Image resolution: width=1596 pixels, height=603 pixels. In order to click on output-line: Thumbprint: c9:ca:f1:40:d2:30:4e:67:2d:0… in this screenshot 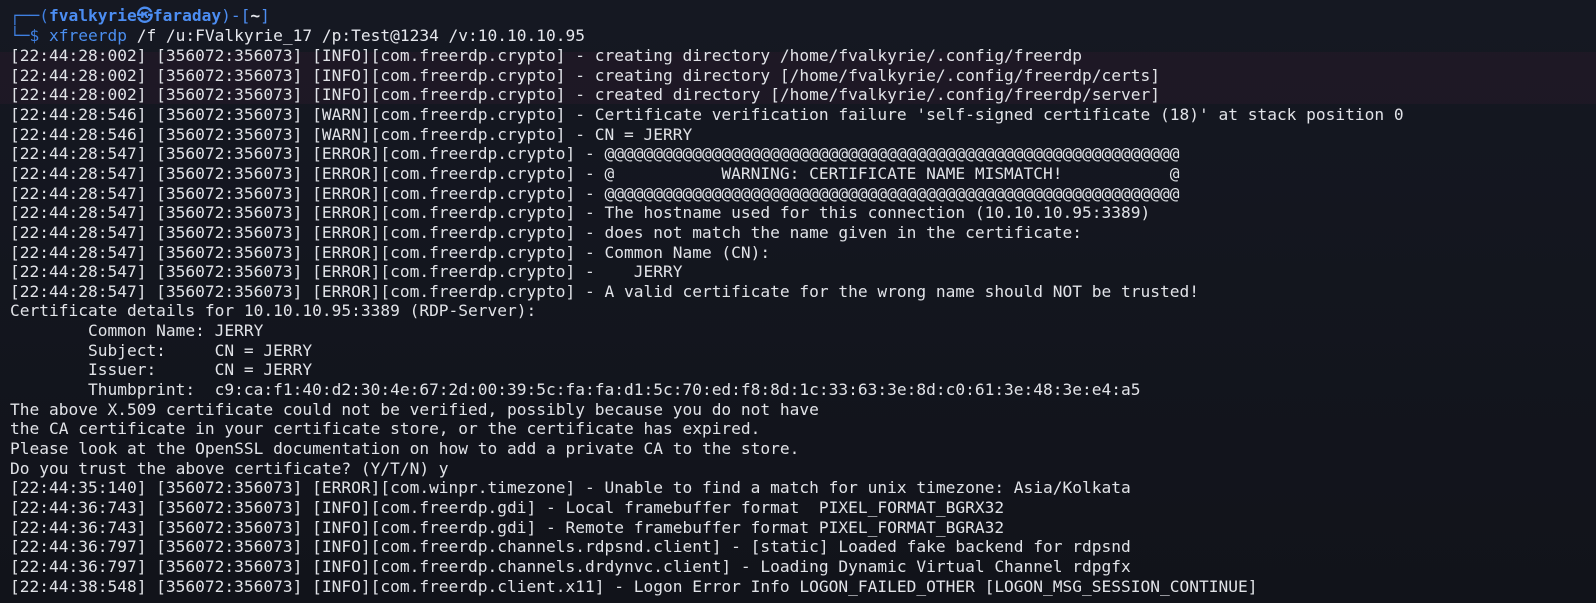, I will do `click(575, 390)`.